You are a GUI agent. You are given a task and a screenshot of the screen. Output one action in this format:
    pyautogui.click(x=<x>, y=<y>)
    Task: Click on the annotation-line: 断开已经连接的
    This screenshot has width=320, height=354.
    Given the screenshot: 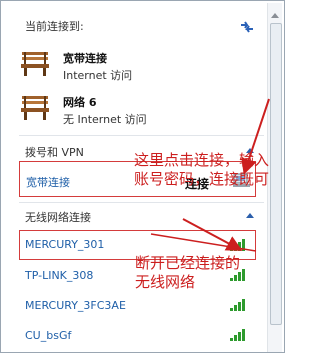 What is the action you would take?
    pyautogui.click(x=188, y=263)
    